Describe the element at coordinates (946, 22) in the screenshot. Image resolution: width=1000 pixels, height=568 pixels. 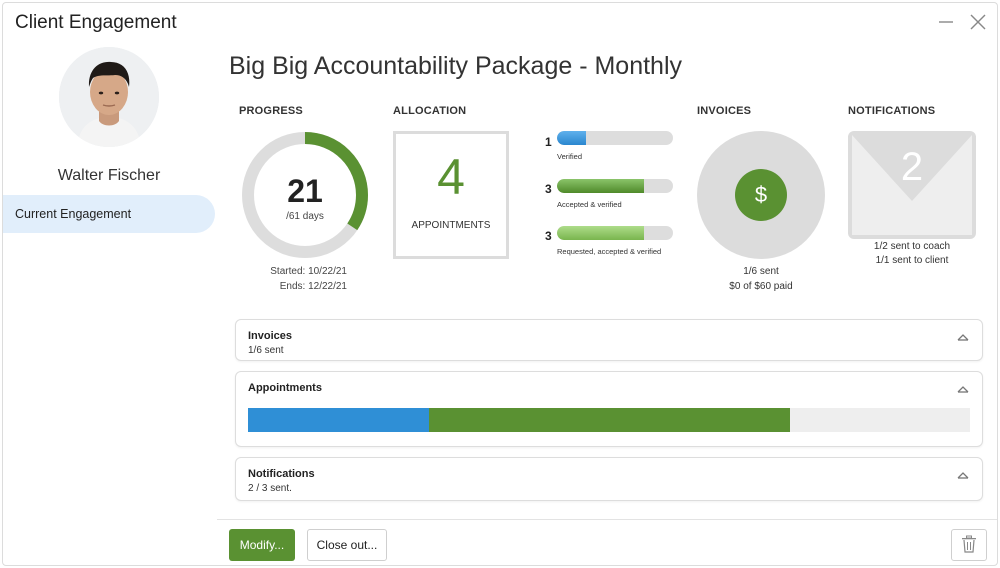
I see `minimize-icon` at that location.